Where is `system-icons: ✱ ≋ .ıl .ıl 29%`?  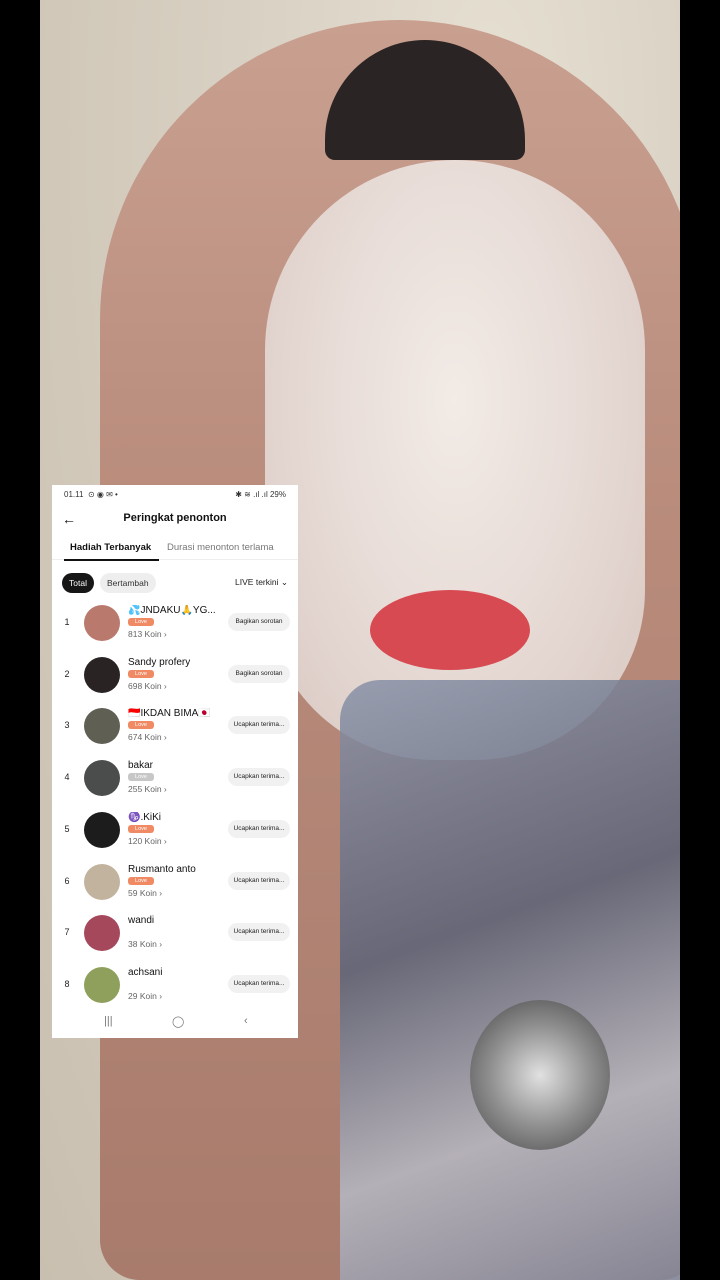
system-icons: ✱ ≋ .ıl .ıl 29% is located at coordinates (260, 494).